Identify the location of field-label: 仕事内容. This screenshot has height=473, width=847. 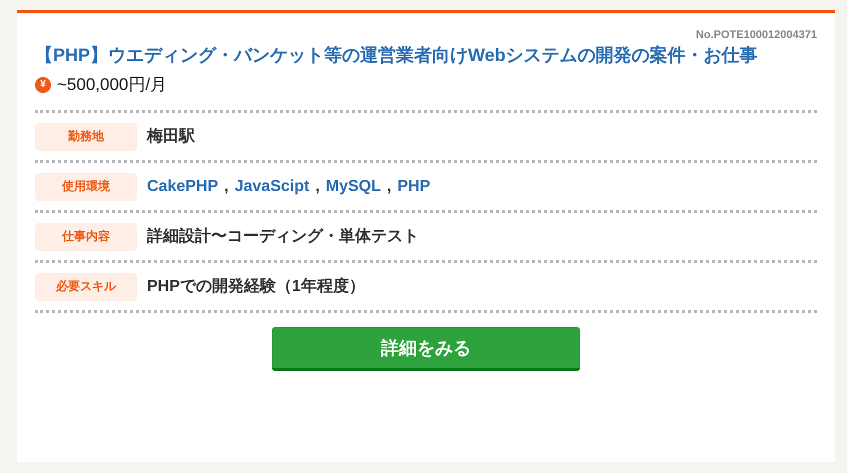
(86, 236).